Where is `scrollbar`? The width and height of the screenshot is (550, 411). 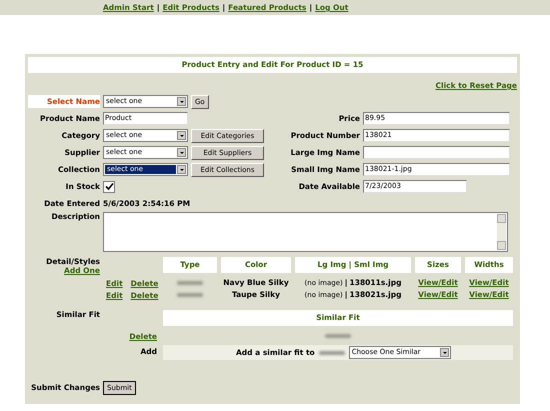 scrollbar is located at coordinates (501, 232).